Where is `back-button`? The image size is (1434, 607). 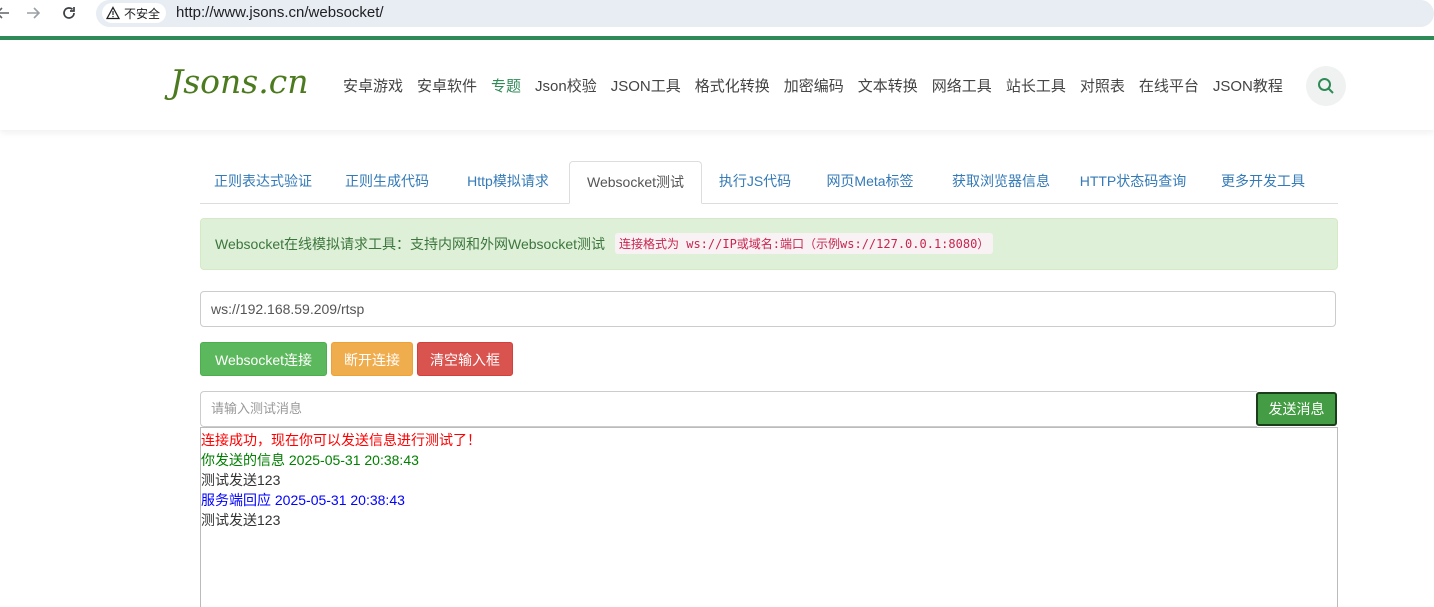
back-button is located at coordinates (7, 16).